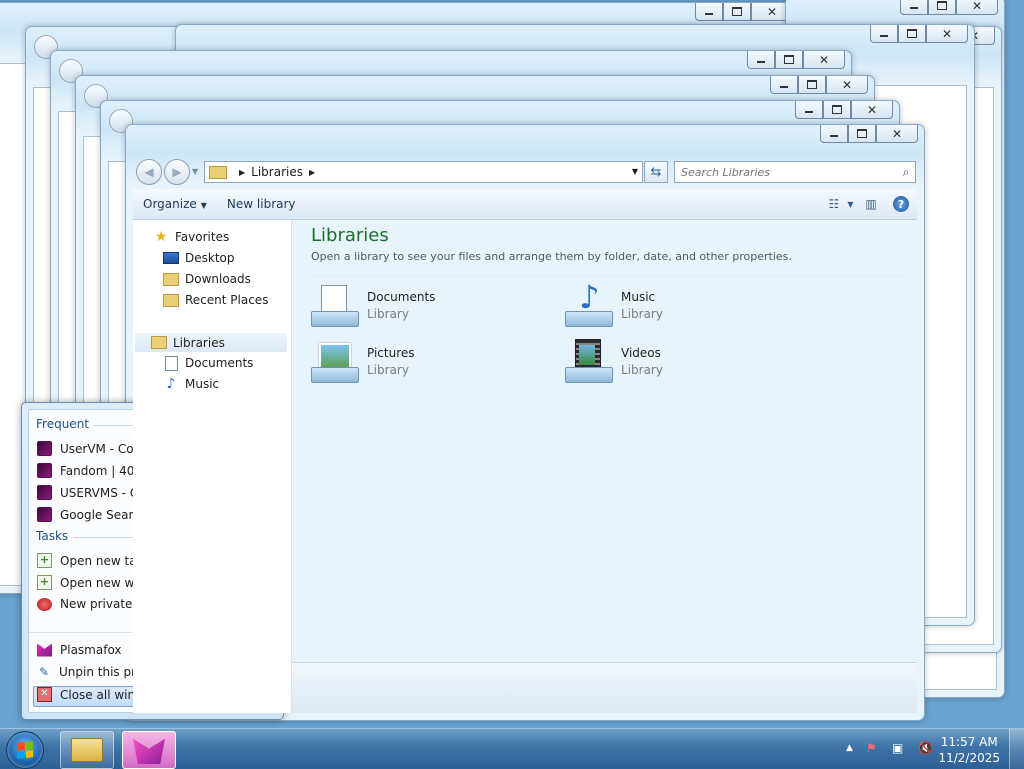 This screenshot has width=1024, height=769. I want to click on libraries-icon, so click(159, 343).